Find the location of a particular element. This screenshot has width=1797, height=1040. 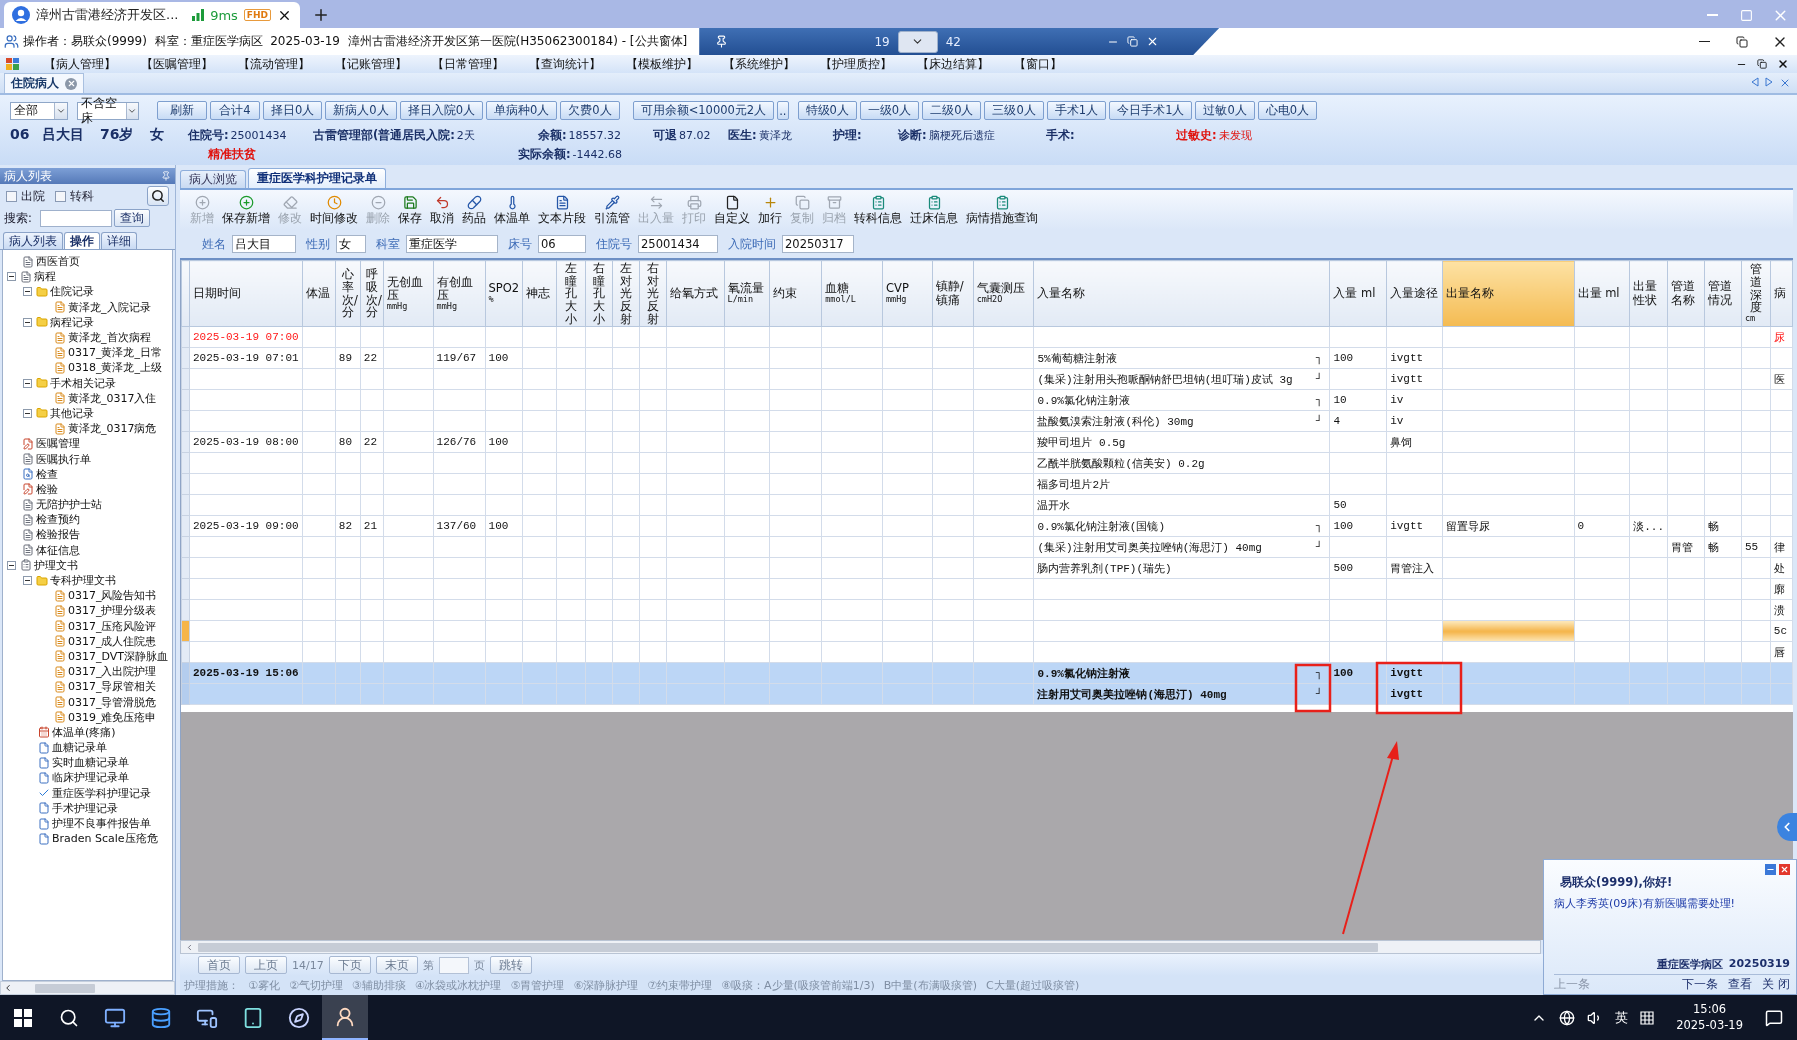

menu-item: 【日常管理】 is located at coordinates (468, 64).